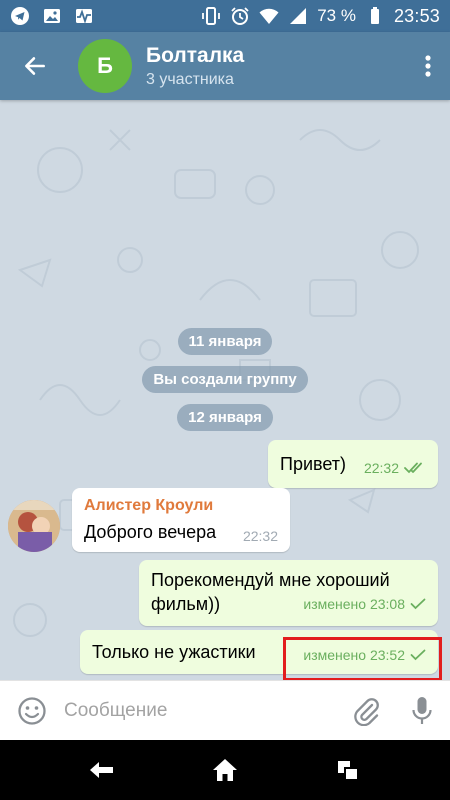 The height and width of the screenshot is (800, 450). What do you see at coordinates (52, 16) in the screenshot?
I see `image-icon` at bounding box center [52, 16].